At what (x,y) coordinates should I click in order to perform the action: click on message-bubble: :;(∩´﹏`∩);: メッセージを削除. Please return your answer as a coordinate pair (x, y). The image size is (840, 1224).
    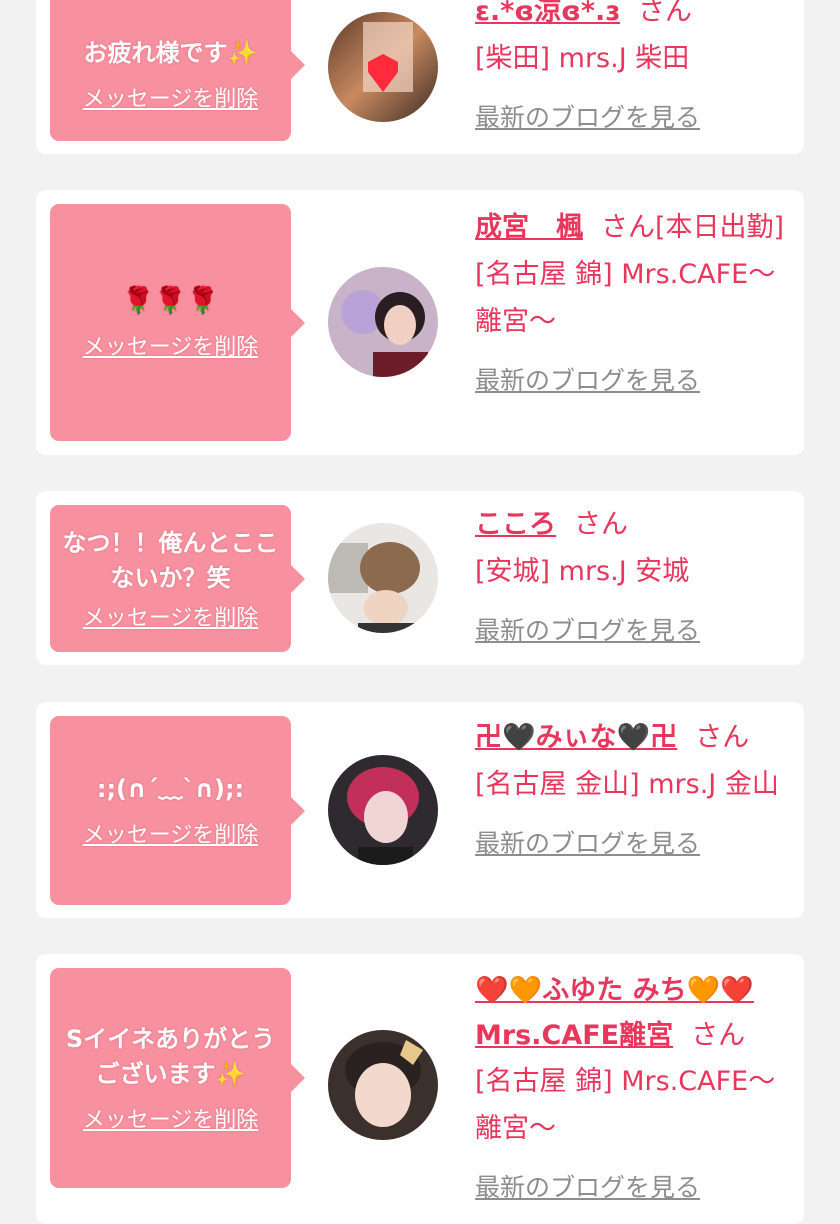
    Looking at the image, I should click on (177, 810).